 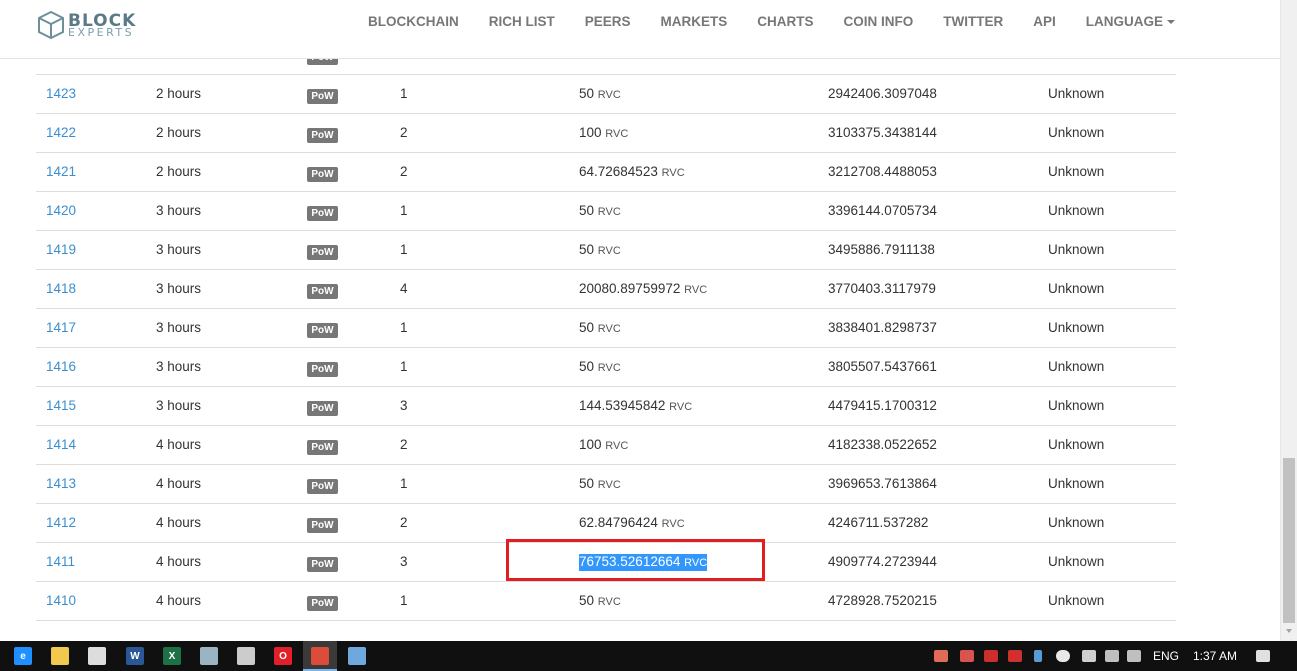 I want to click on chat-icon, so click(x=1089, y=656).